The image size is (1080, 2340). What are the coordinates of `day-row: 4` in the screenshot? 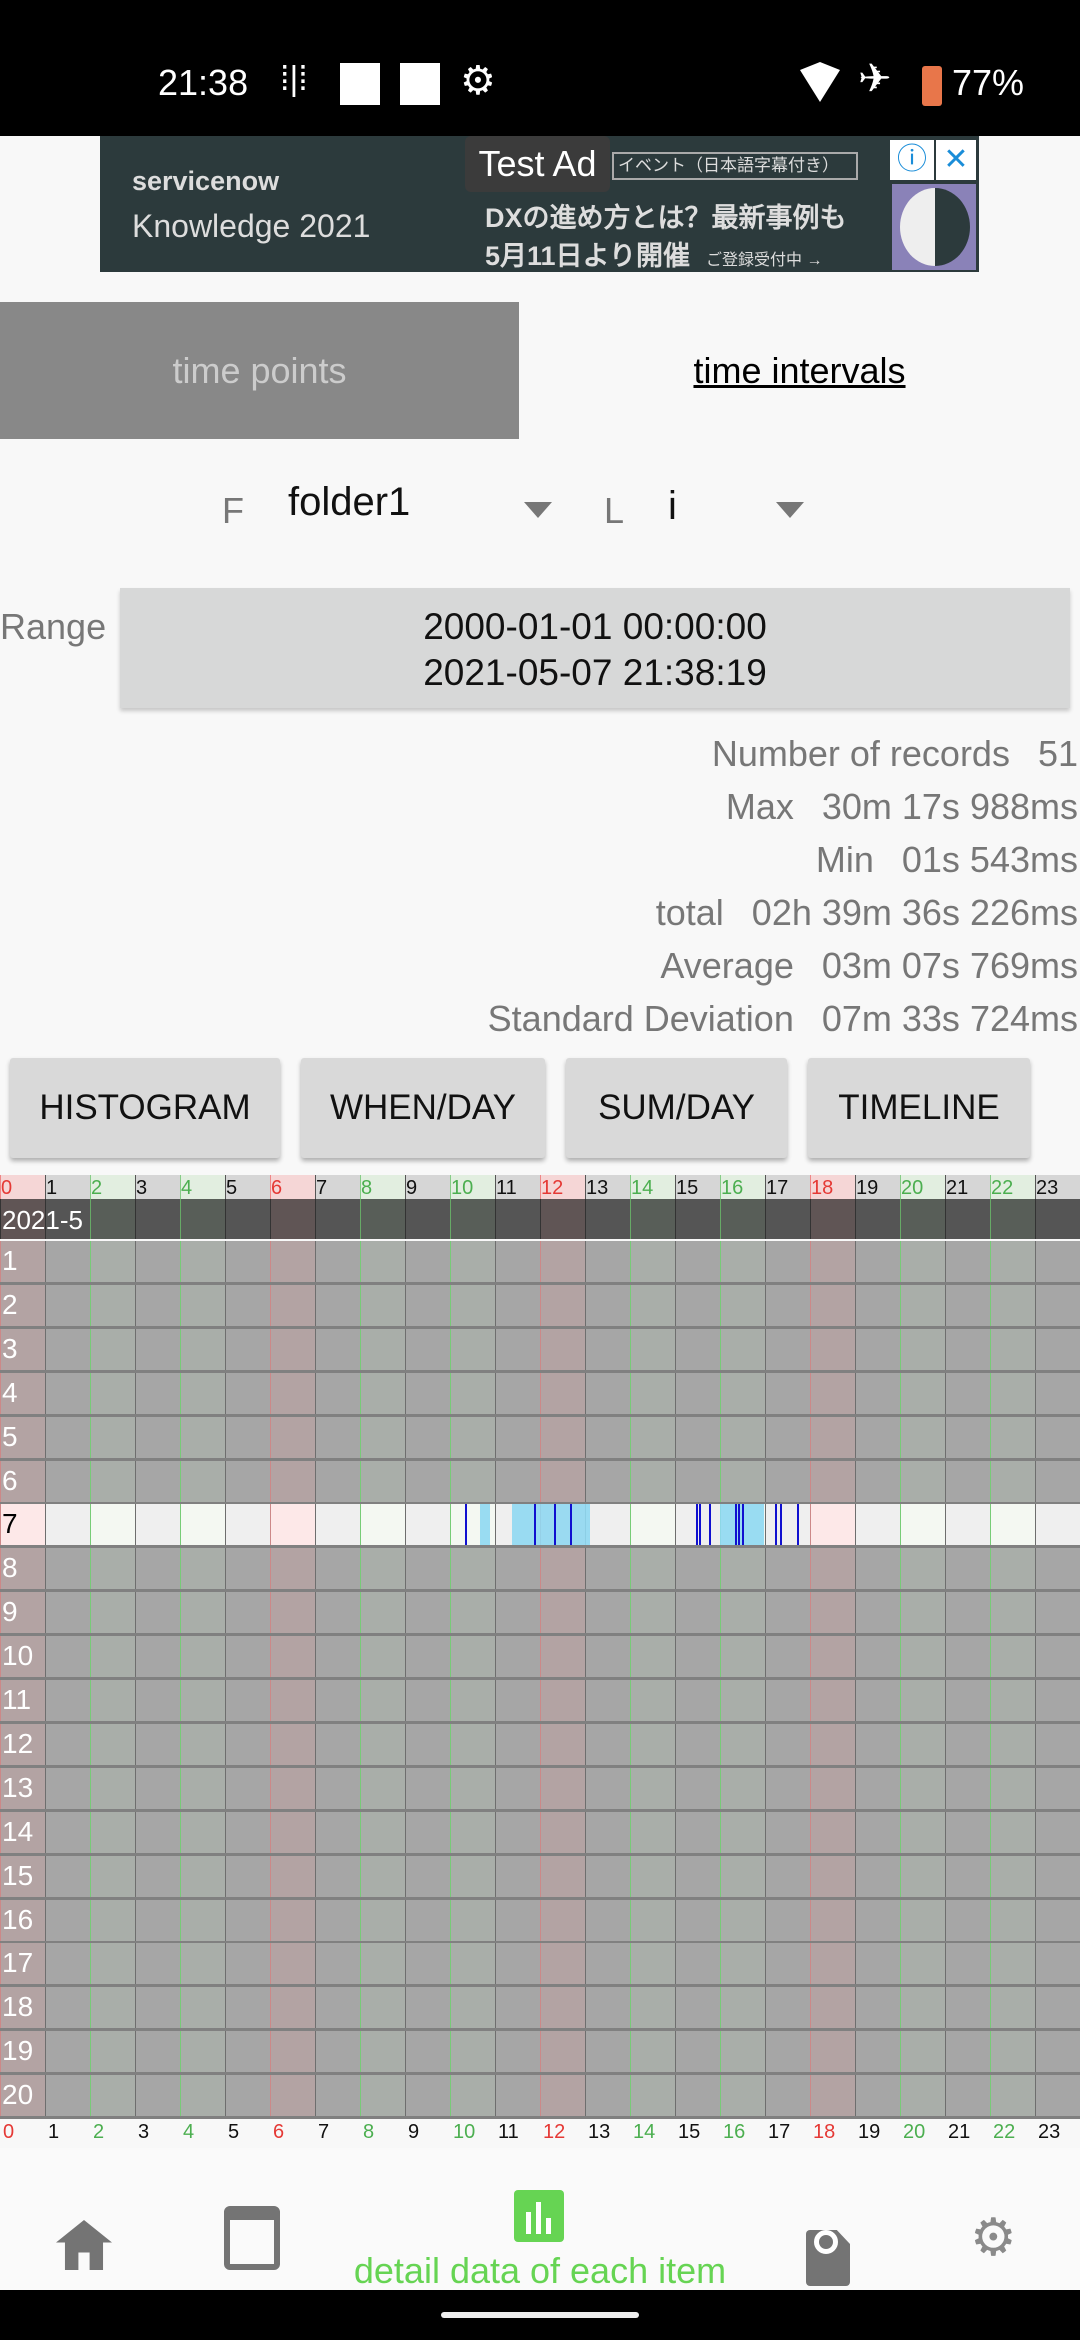 It's located at (540, 1393).